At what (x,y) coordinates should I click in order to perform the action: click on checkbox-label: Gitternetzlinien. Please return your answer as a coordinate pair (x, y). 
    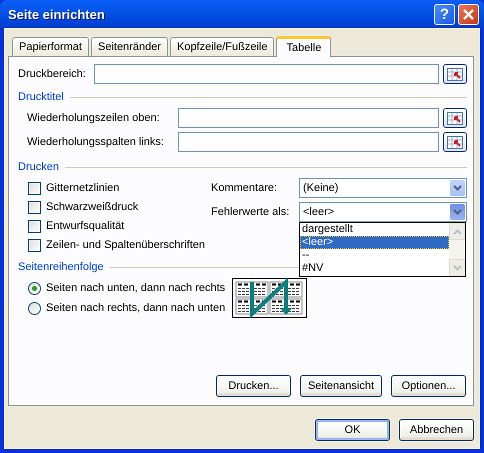
    Looking at the image, I should click on (83, 188).